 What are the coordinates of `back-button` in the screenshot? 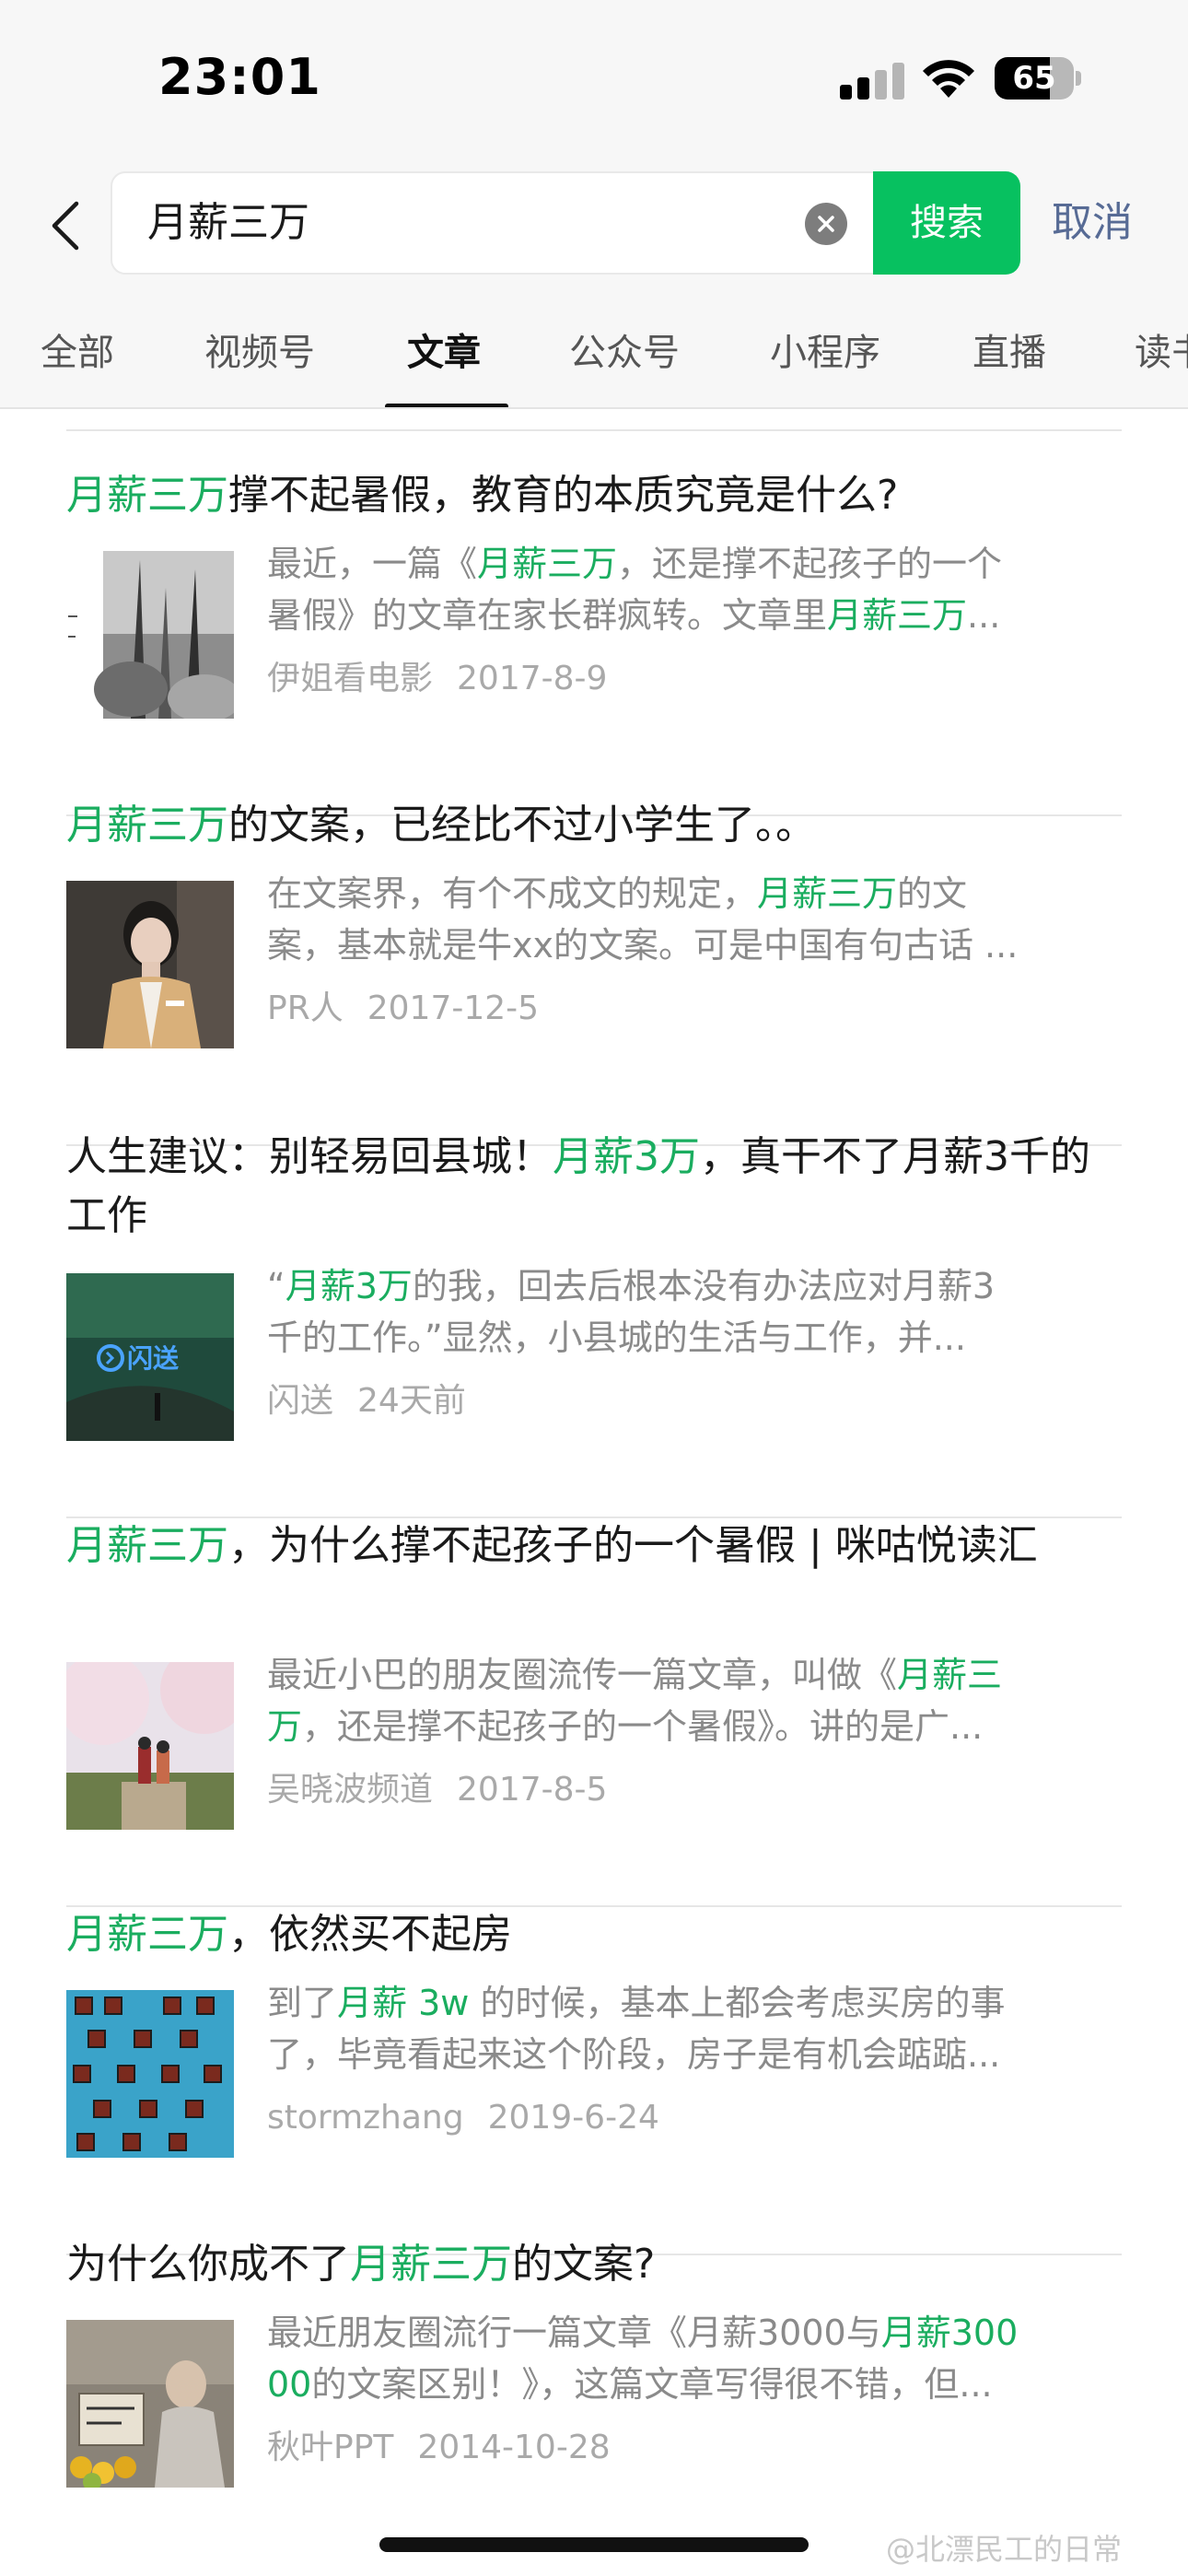 It's located at (64, 225).